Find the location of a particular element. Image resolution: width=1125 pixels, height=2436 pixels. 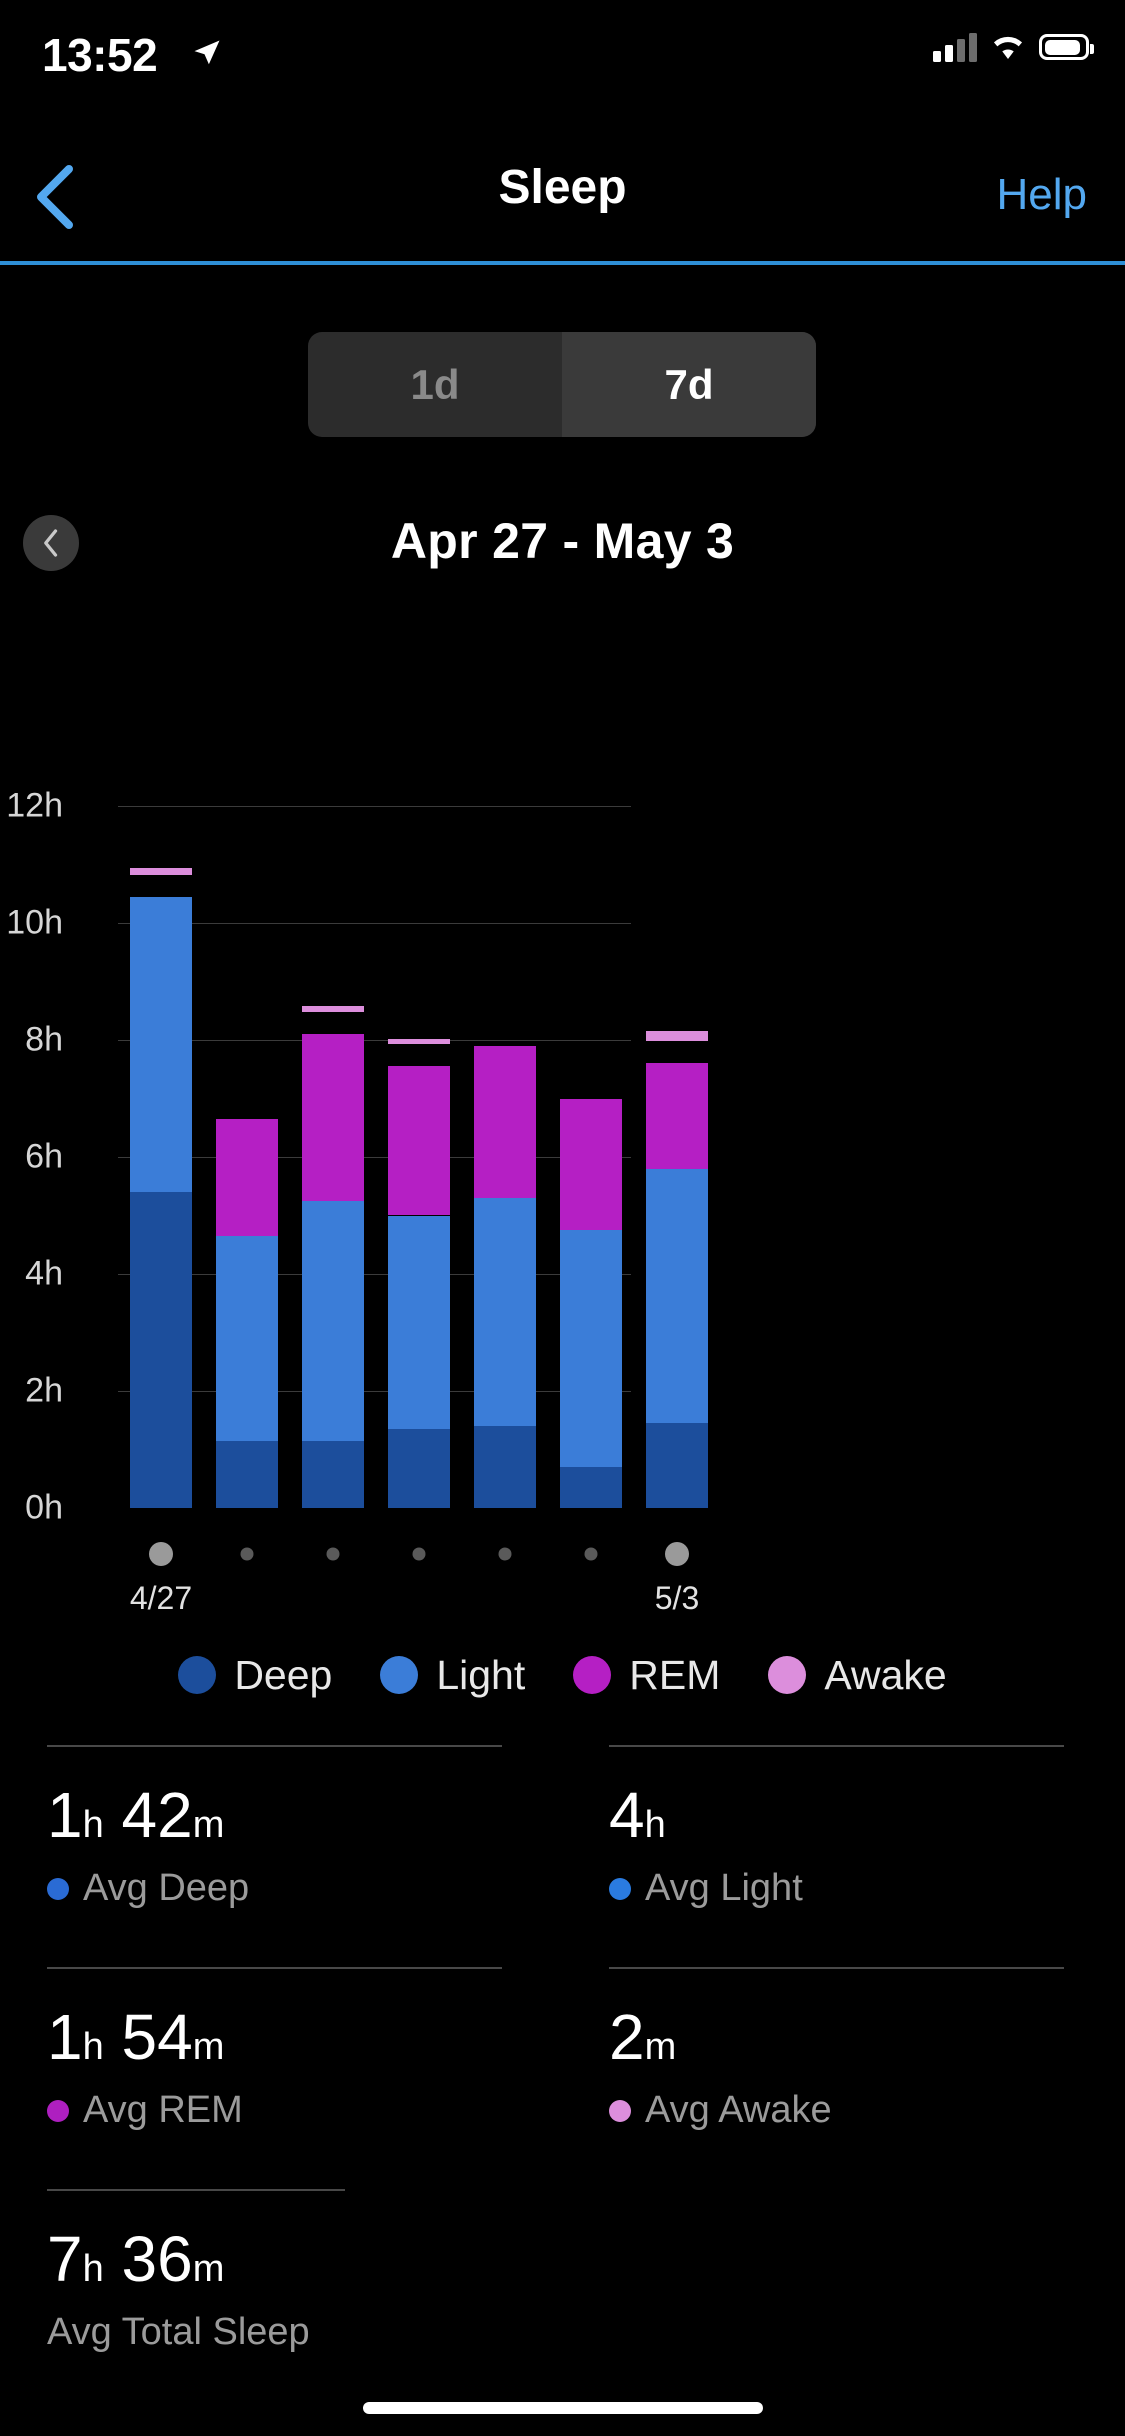

stat-label: Avg Awake is located at coordinates (738, 2110).